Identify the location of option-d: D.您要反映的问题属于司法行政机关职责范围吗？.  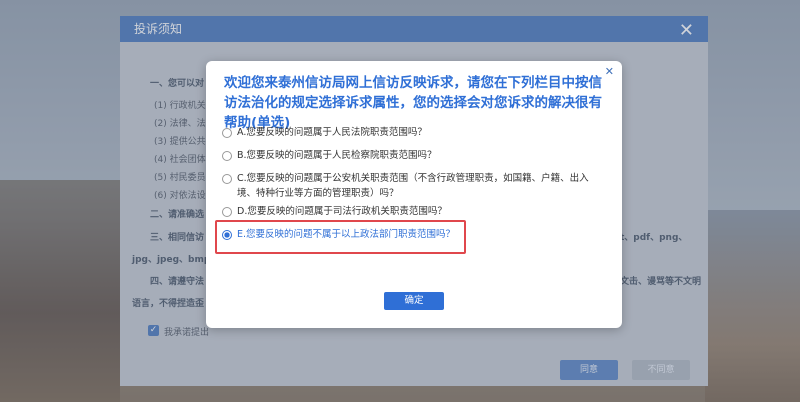
(412, 211).